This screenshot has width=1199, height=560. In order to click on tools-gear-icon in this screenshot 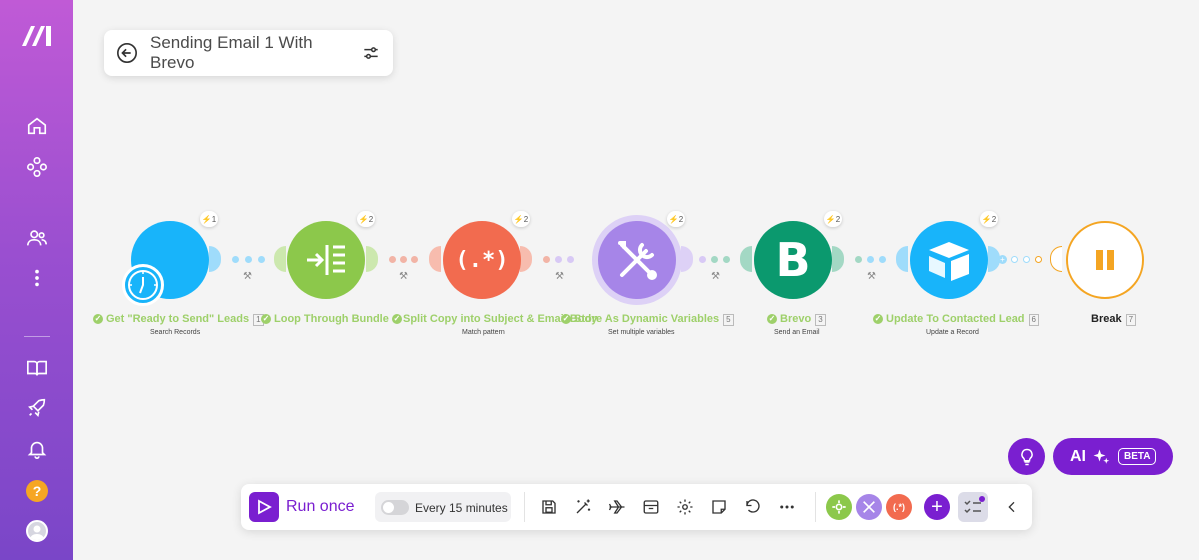, I will do `click(839, 507)`.